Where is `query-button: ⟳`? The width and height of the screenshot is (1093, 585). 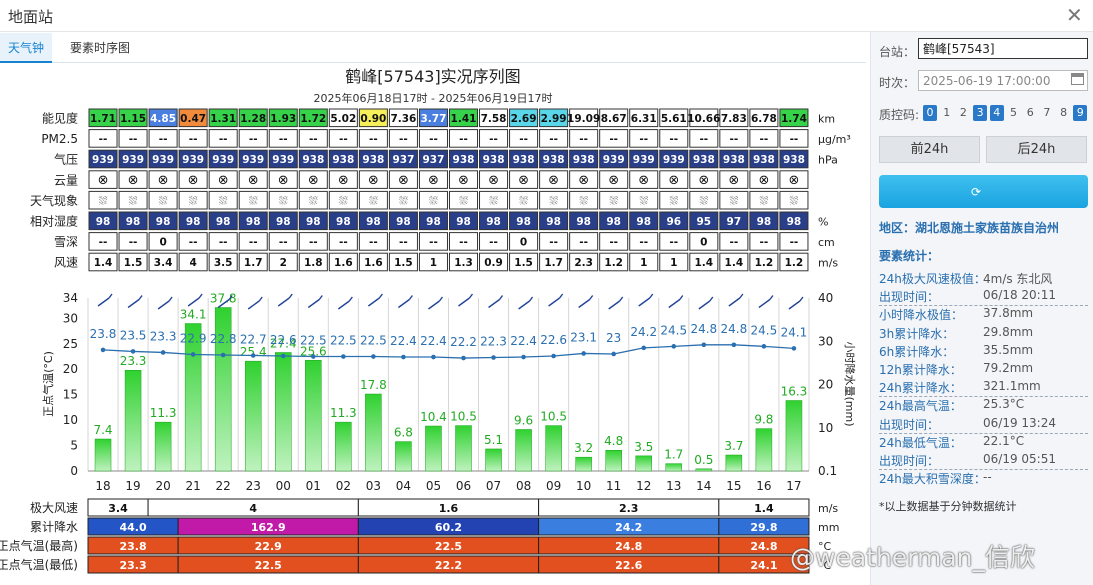 query-button: ⟳ is located at coordinates (983, 191).